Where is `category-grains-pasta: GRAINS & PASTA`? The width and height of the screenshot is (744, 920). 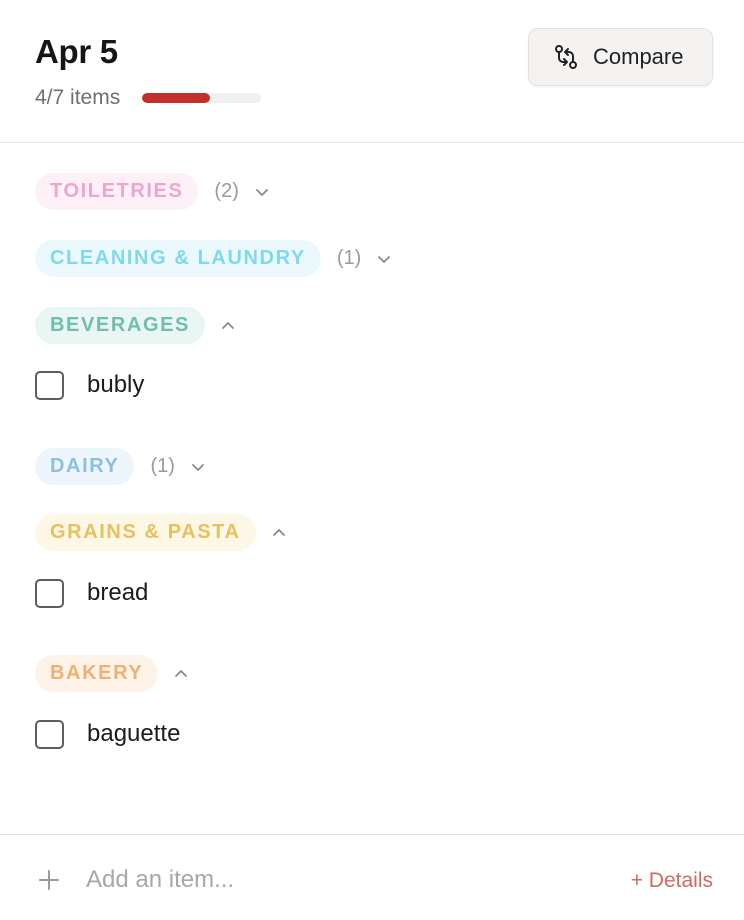
category-grains-pasta: GRAINS & PASTA is located at coordinates (161, 532).